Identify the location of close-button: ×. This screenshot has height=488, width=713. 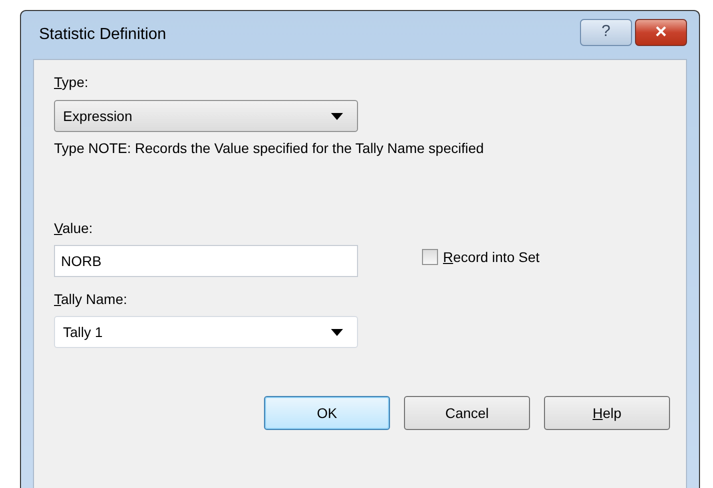
(661, 32).